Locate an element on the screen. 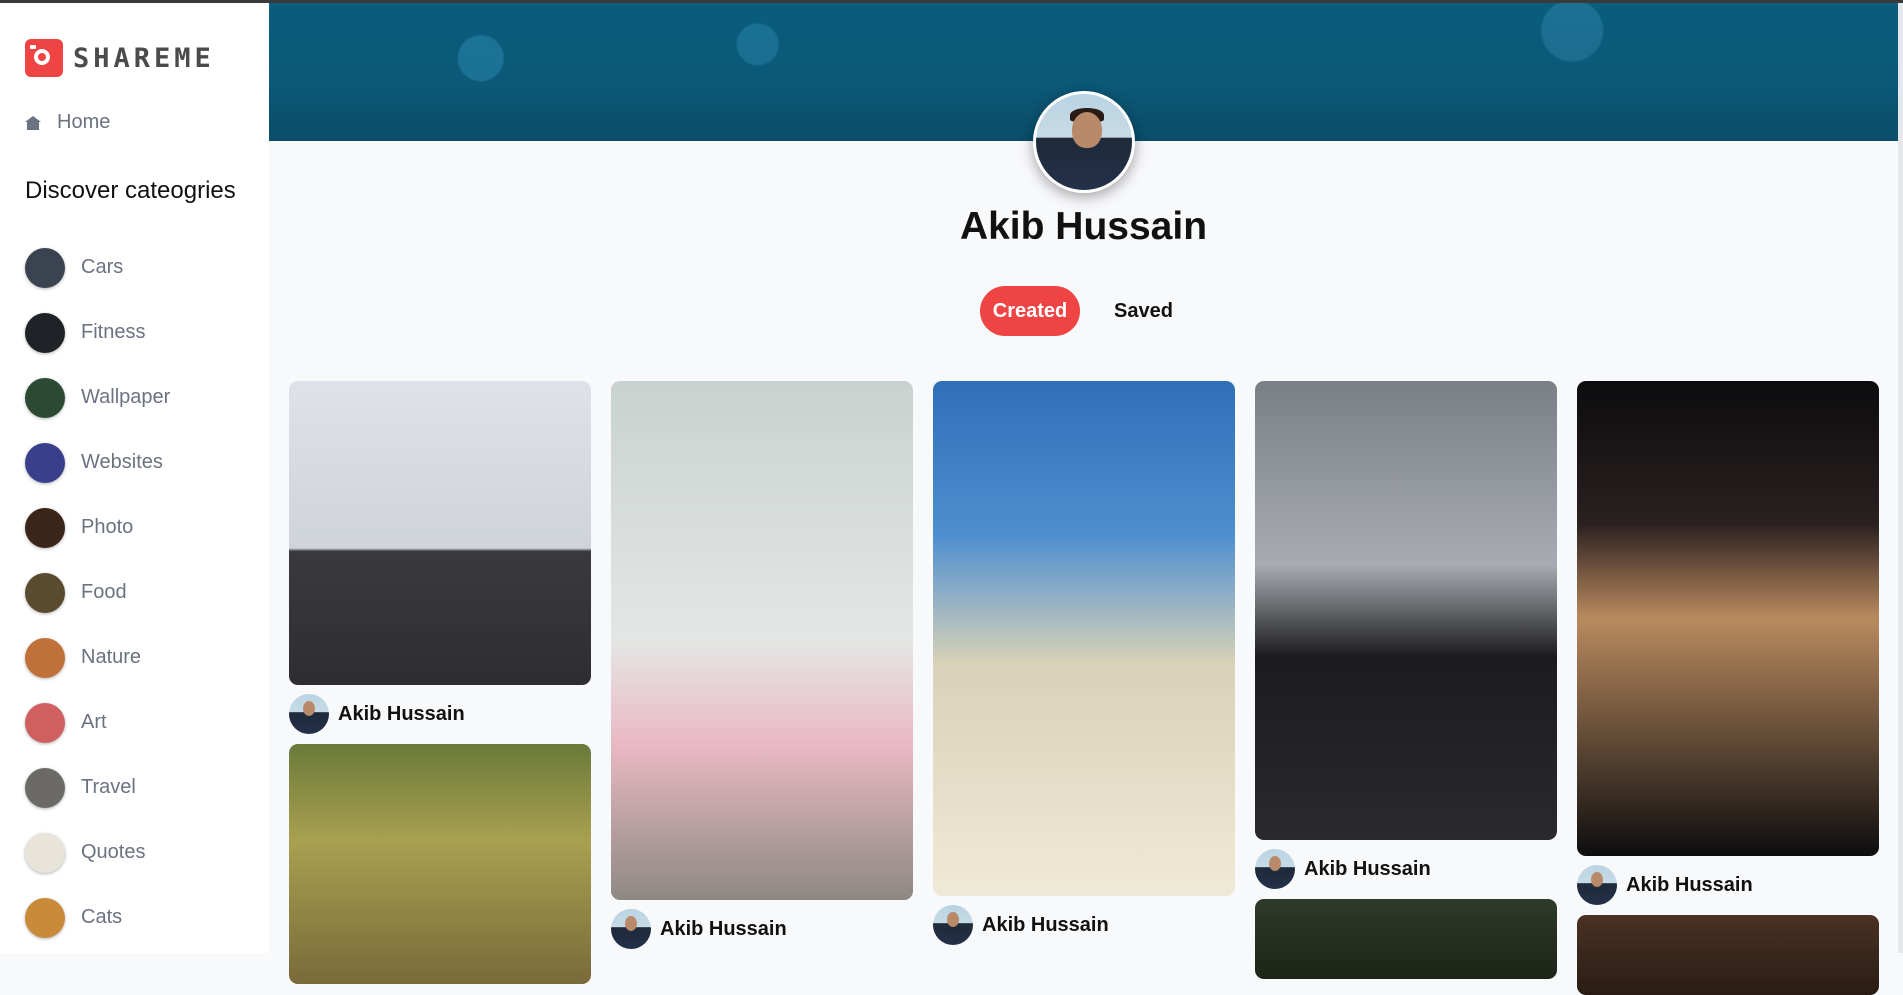 The height and width of the screenshot is (995, 1903). sidebar-item-label: Travel is located at coordinates (108, 787).